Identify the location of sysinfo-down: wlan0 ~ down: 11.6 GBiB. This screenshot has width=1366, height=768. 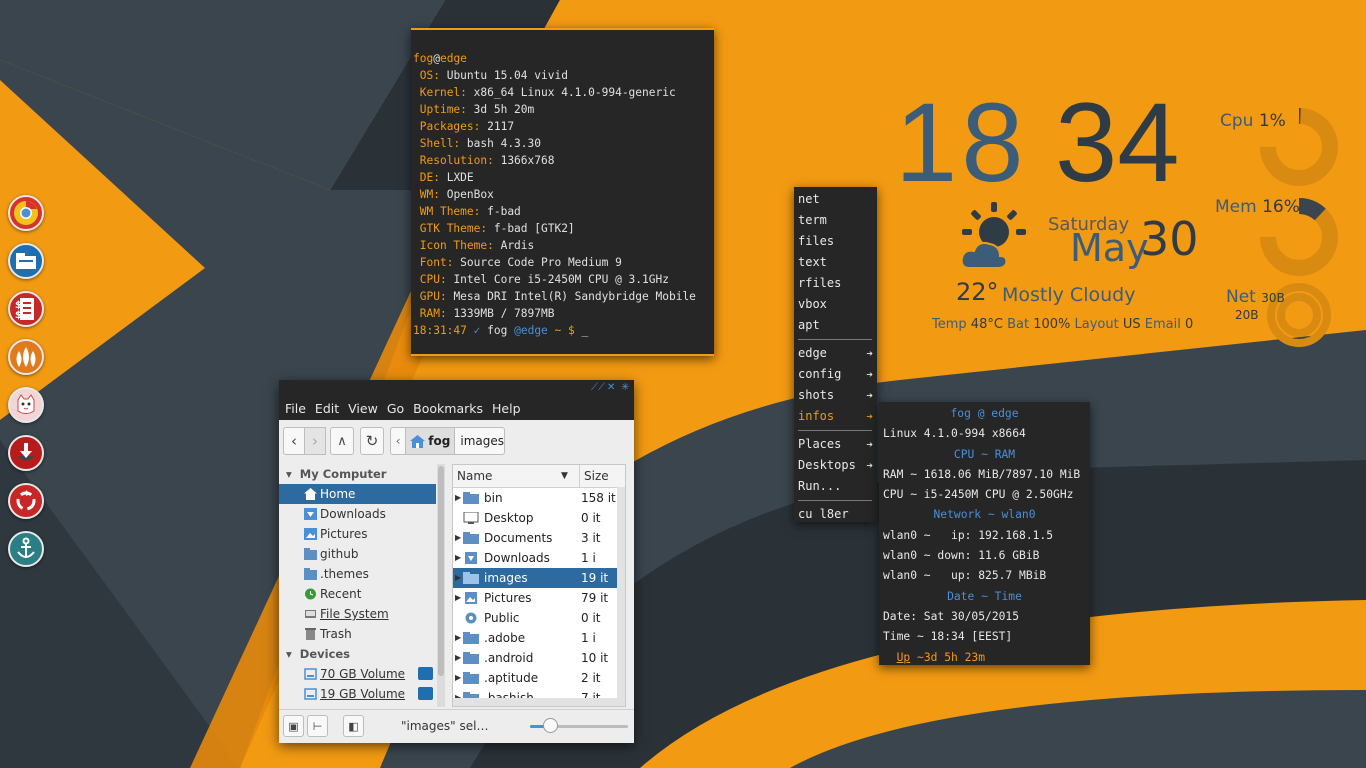
(961, 556).